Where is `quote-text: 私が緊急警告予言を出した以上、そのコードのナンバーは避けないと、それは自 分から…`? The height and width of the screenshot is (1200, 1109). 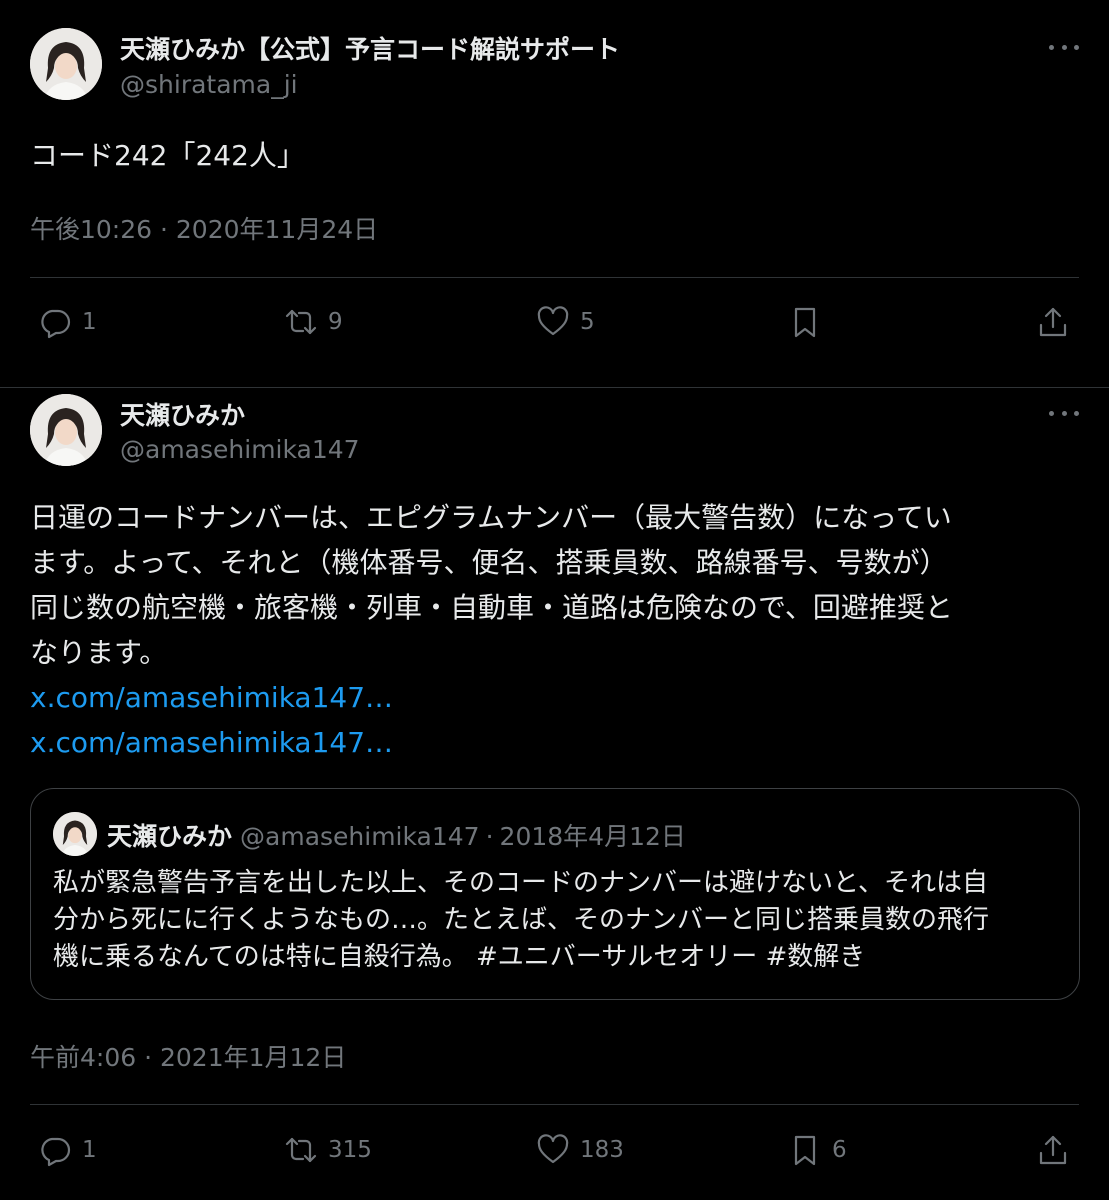 quote-text: 私が緊急警告予言を出した以上、そのコードのナンバーは避けないと、それは自 分から… is located at coordinates (555, 920).